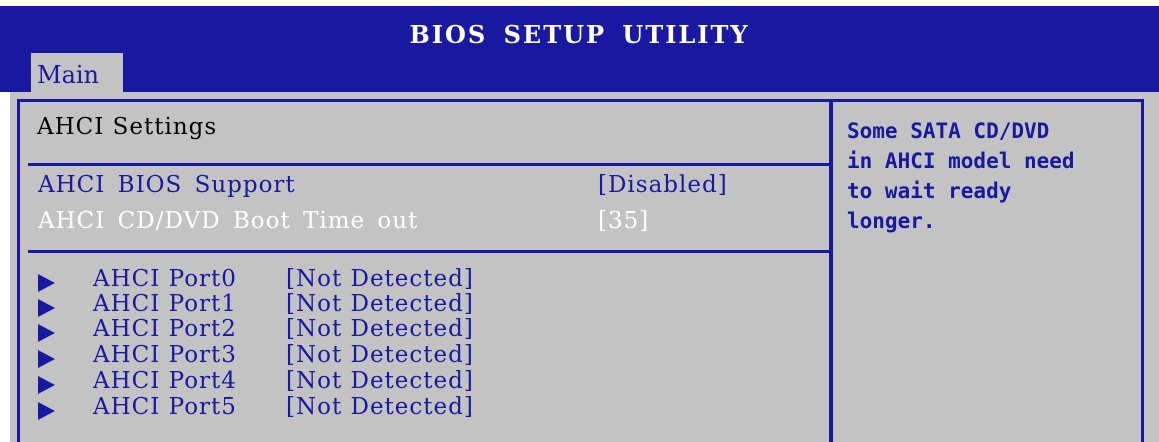 This screenshot has height=442, width=1159. What do you see at coordinates (961, 161) in the screenshot?
I see `help-line: in AHCI model need` at bounding box center [961, 161].